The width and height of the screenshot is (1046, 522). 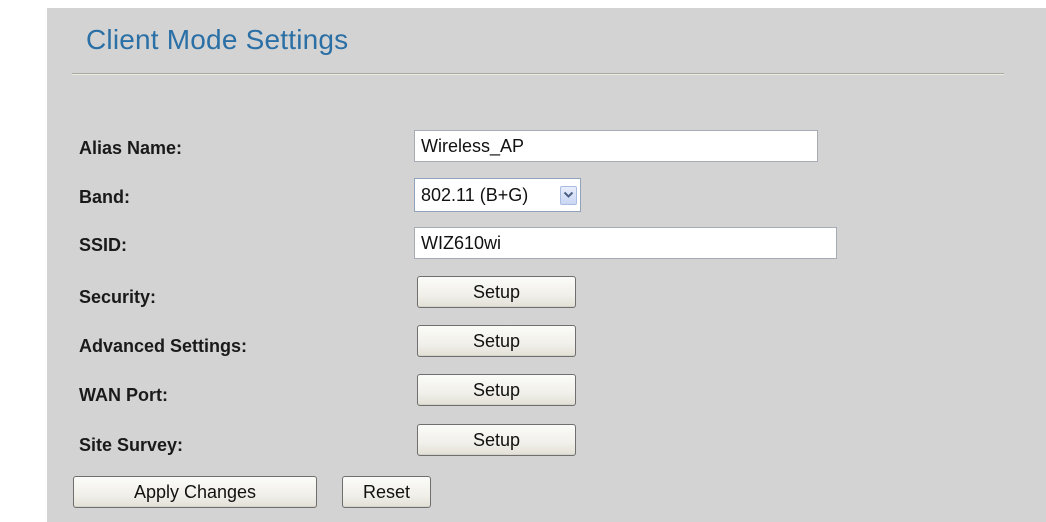 What do you see at coordinates (496, 390) in the screenshot?
I see `wan-port-setup-button: Setup` at bounding box center [496, 390].